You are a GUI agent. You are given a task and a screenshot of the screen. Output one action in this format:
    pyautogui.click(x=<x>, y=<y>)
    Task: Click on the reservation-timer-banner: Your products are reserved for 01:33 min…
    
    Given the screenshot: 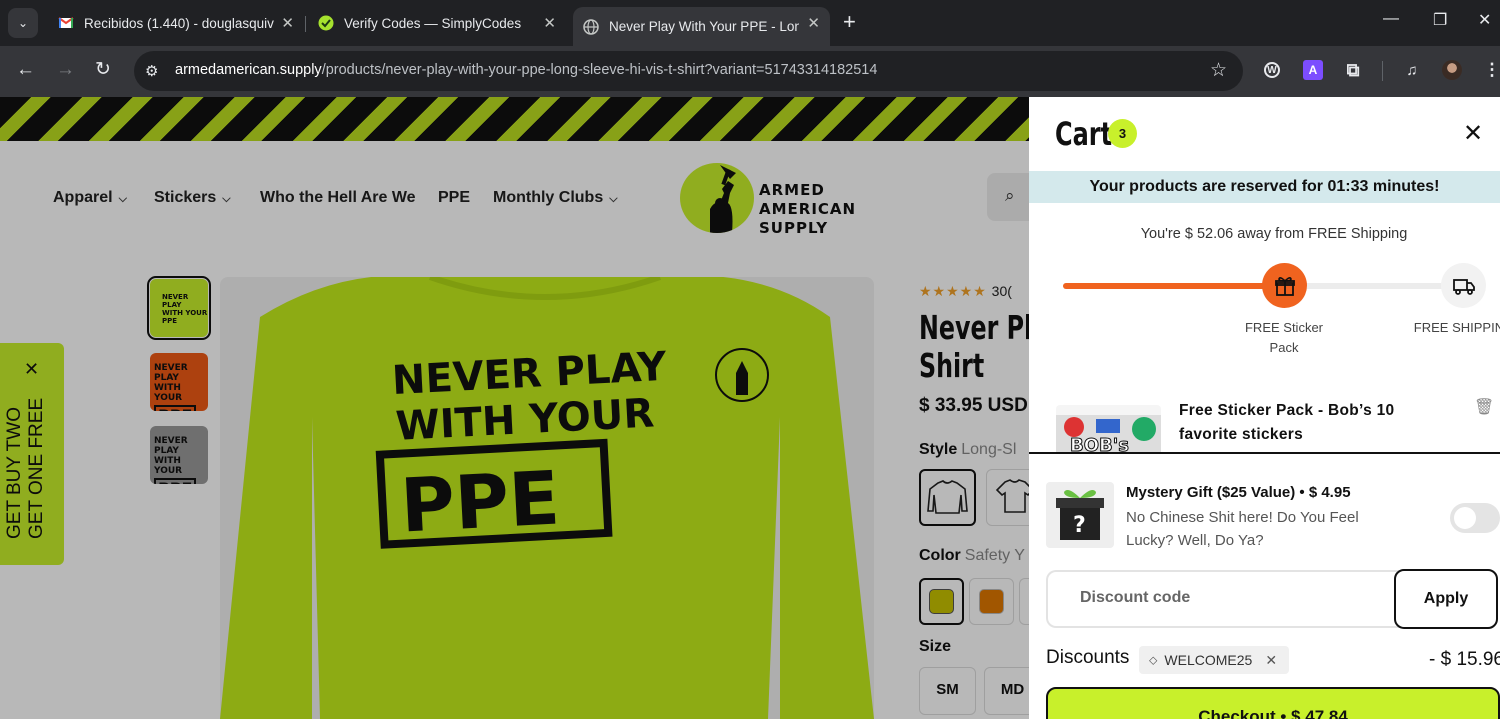 What is the action you would take?
    pyautogui.click(x=1264, y=187)
    